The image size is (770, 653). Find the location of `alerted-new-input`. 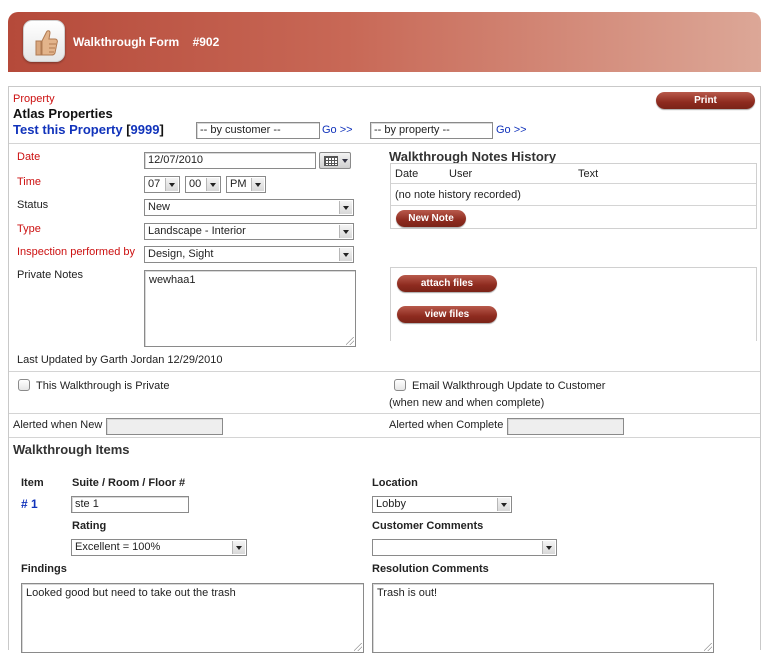

alerted-new-input is located at coordinates (164, 426).